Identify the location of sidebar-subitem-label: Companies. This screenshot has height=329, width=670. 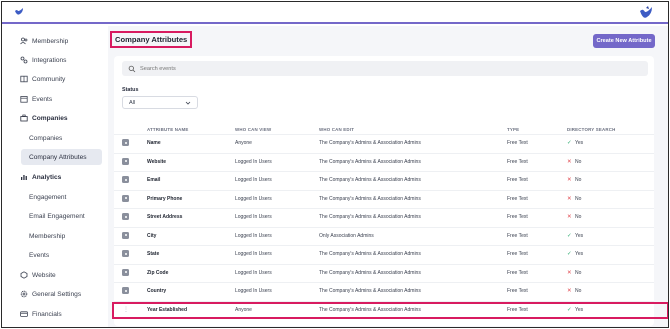
(46, 138).